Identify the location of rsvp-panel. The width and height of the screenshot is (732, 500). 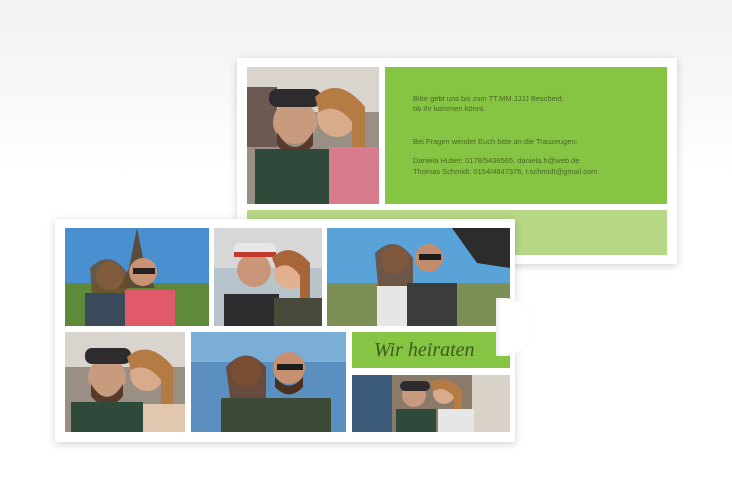
(526, 135).